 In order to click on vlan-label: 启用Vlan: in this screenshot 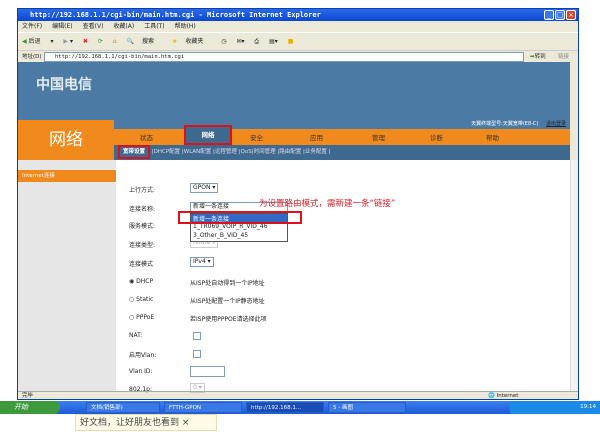, I will do `click(143, 355)`.